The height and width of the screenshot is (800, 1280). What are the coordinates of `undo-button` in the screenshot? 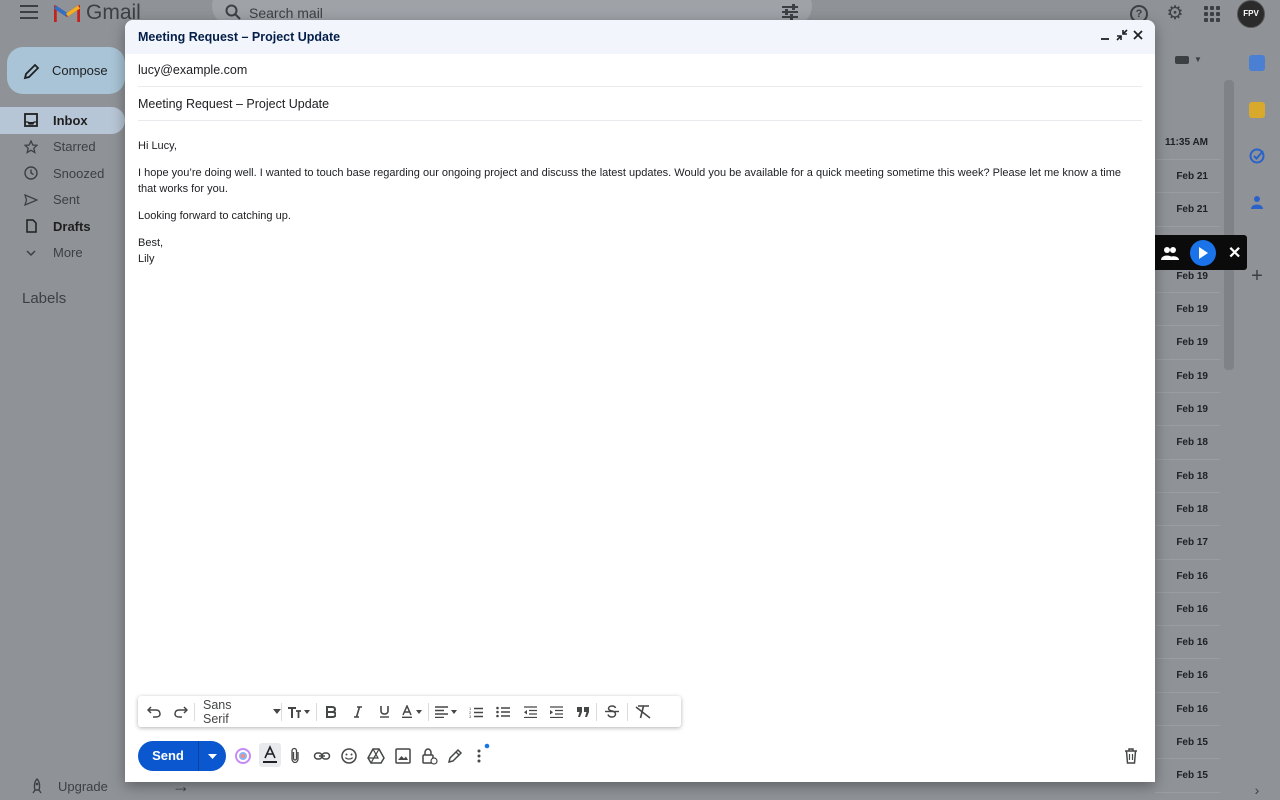 It's located at (154, 711).